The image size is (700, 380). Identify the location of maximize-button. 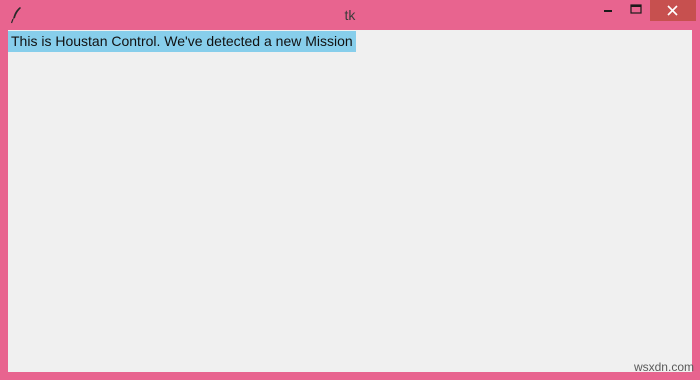
(636, 10).